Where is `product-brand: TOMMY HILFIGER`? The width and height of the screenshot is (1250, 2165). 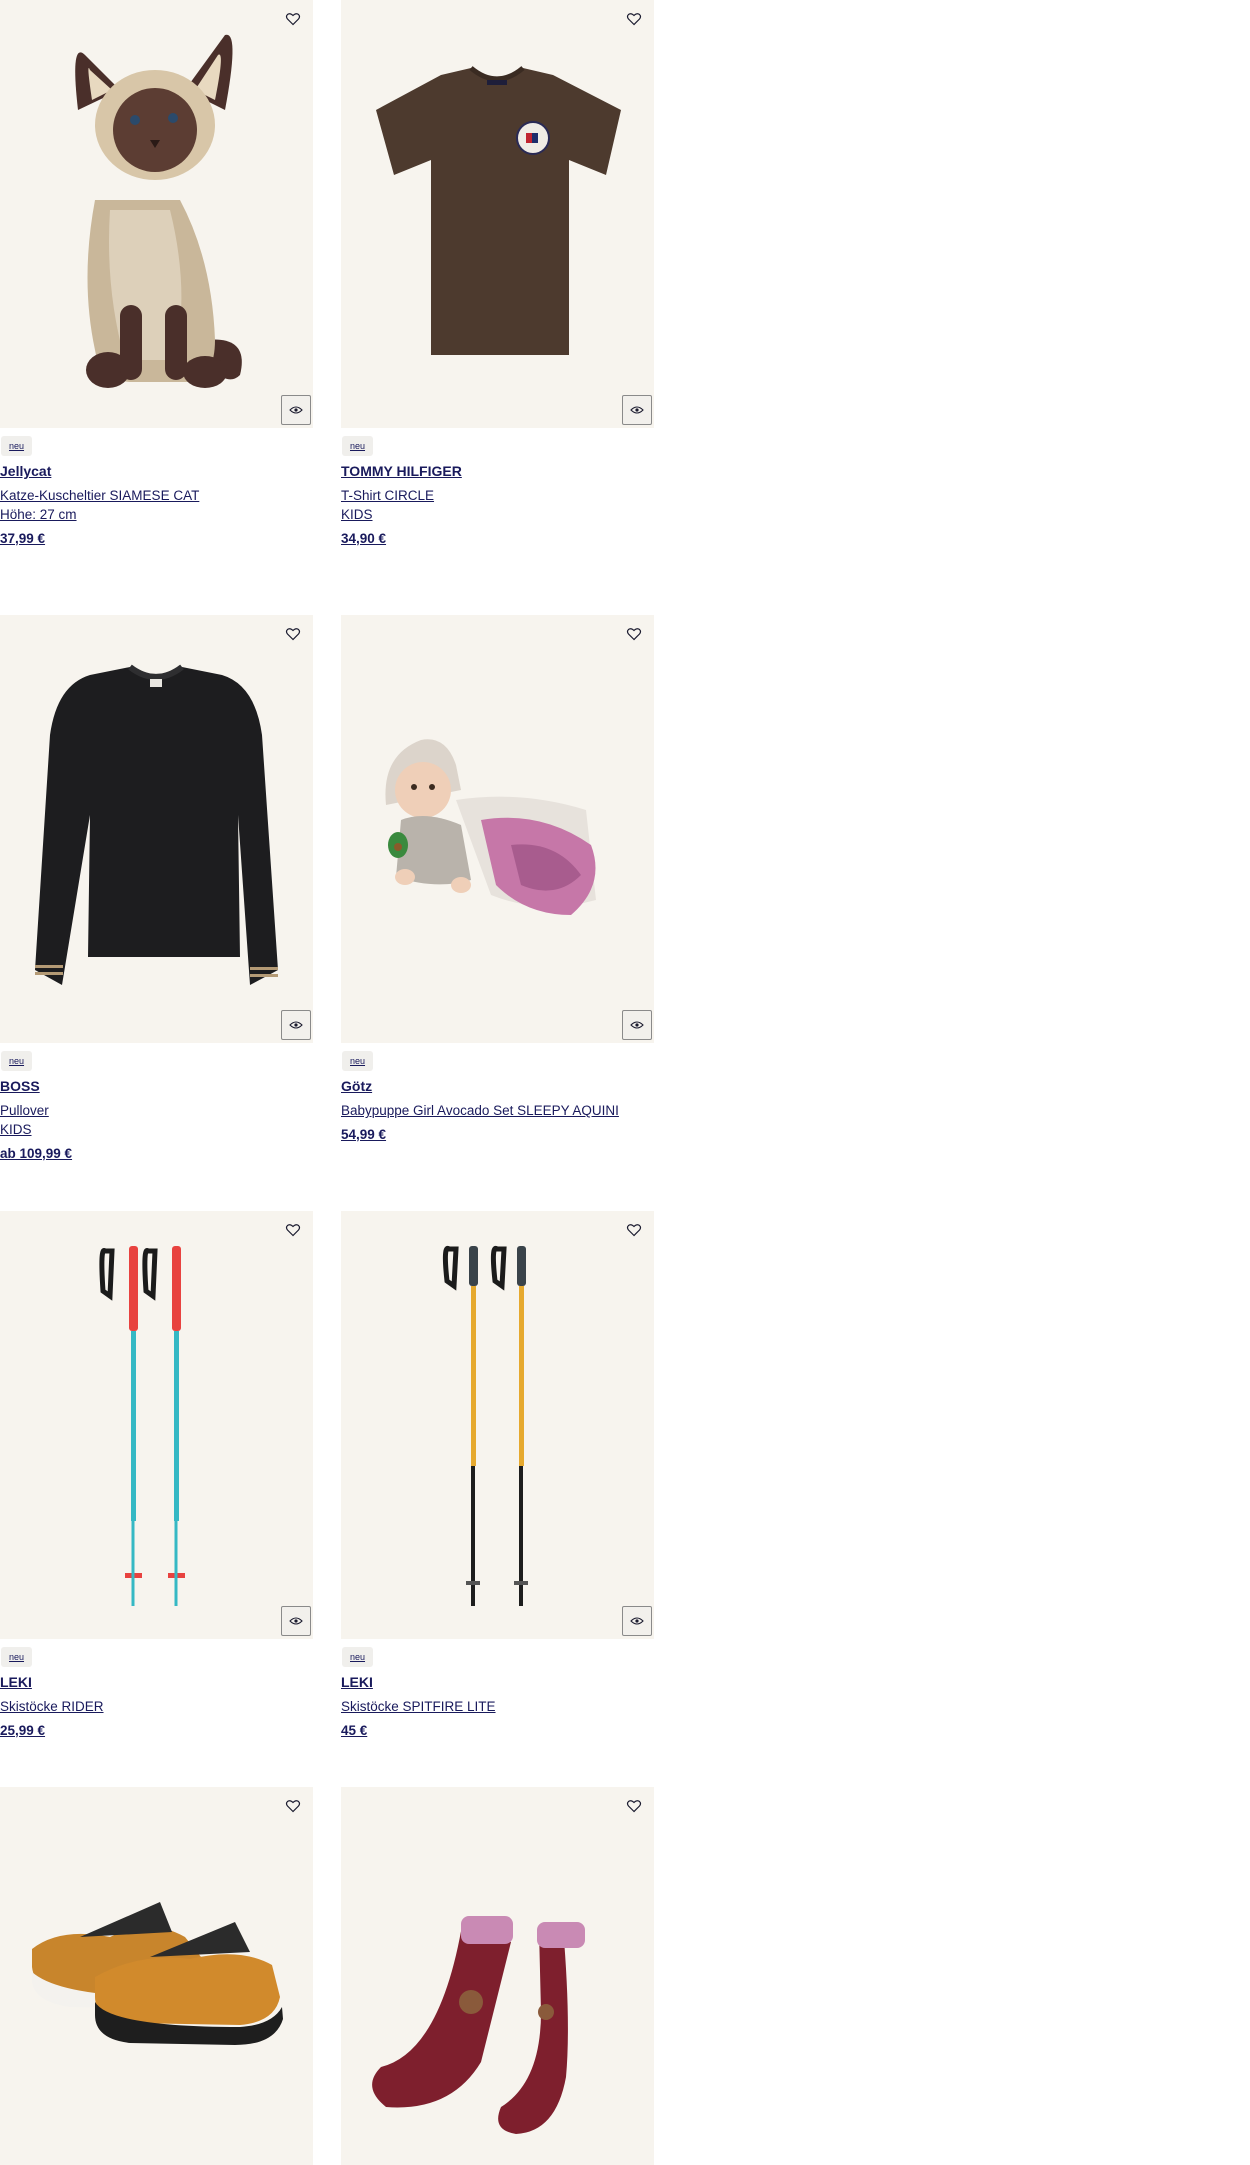 product-brand: TOMMY HILFIGER is located at coordinates (497, 471).